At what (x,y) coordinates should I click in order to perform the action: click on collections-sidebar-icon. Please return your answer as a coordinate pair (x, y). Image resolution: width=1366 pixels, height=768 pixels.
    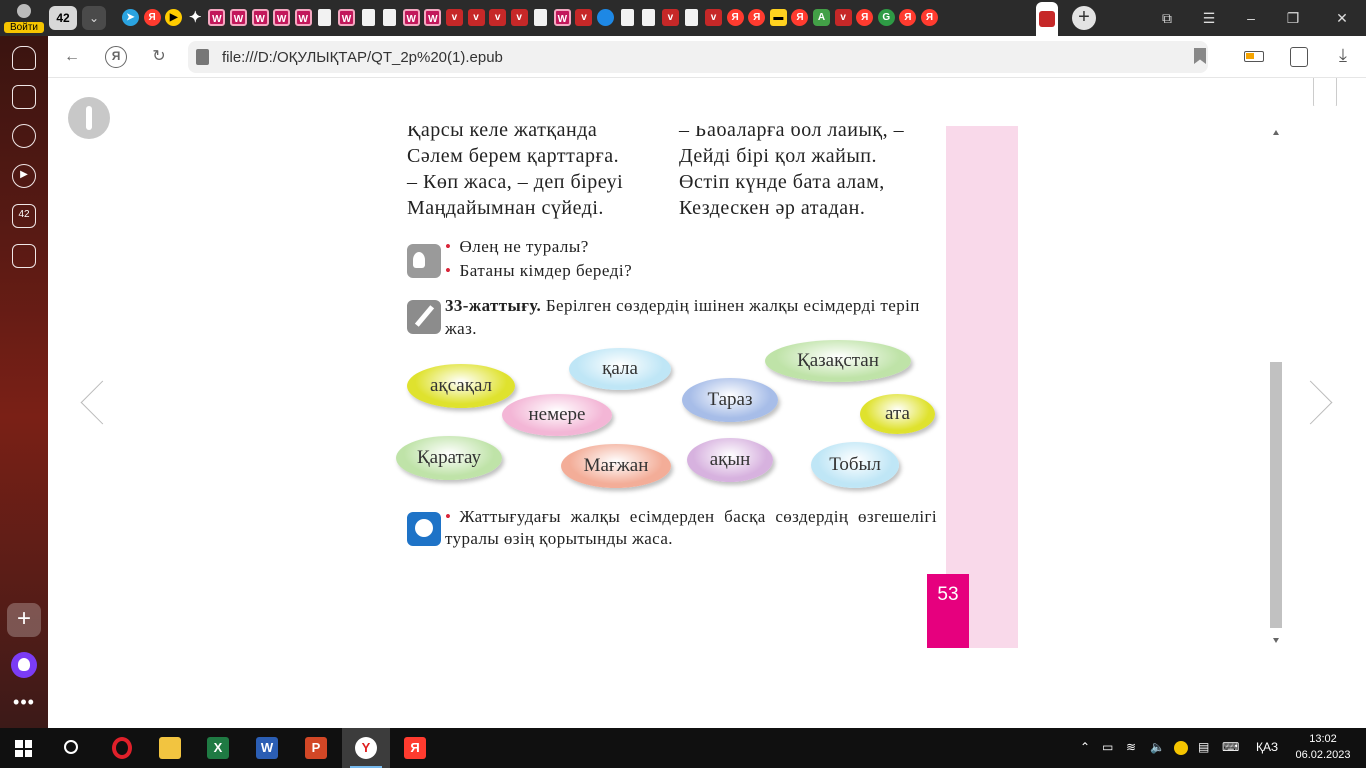
    Looking at the image, I should click on (24, 97).